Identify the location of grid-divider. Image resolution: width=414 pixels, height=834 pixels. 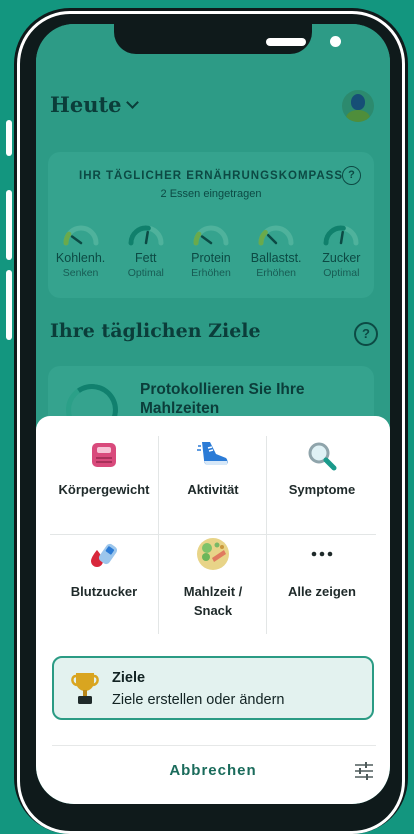
(213, 534).